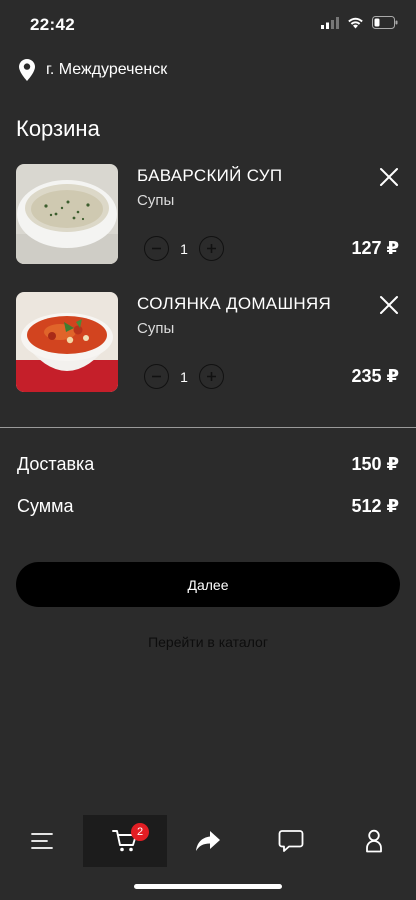 The height and width of the screenshot is (900, 416). I want to click on solyanka-photo, so click(67, 342).